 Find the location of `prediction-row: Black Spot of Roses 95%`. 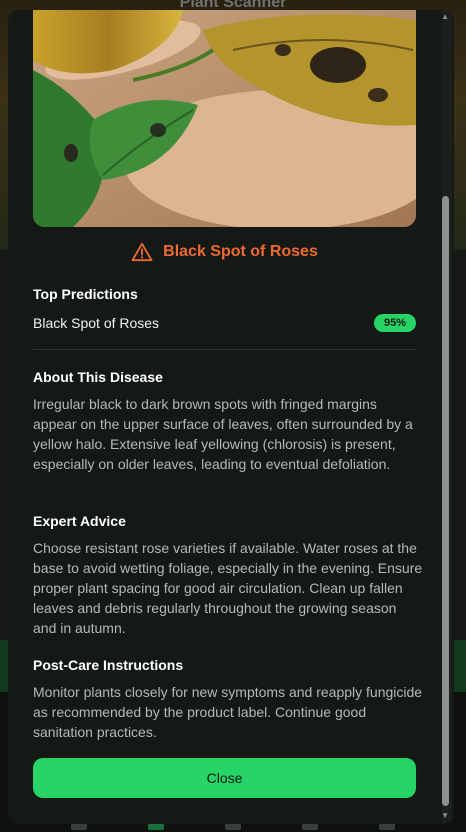

prediction-row: Black Spot of Roses 95% is located at coordinates (224, 323).